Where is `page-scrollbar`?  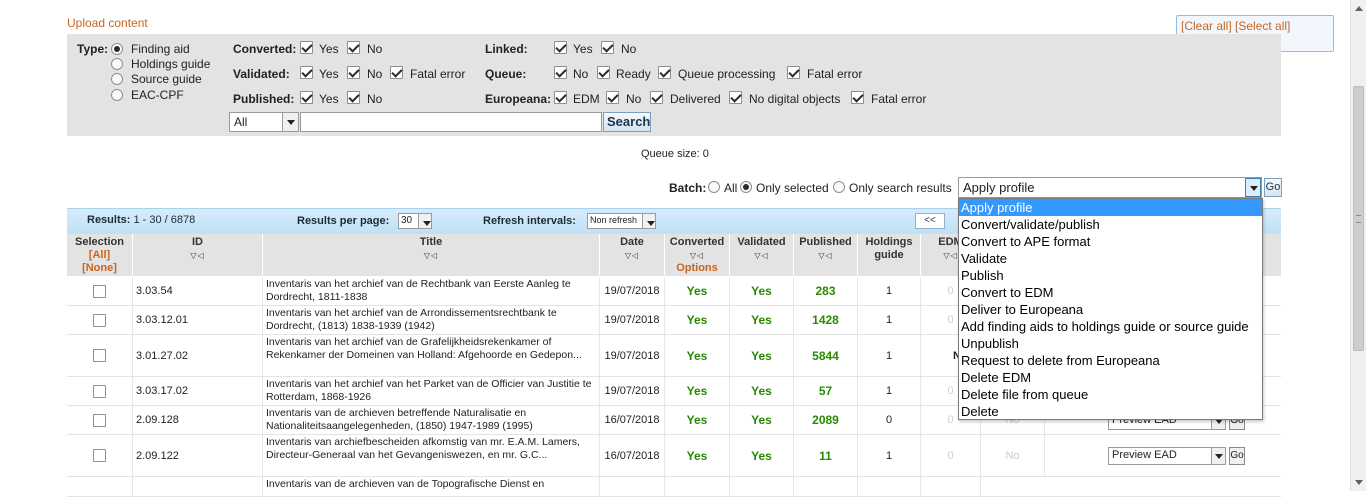
page-scrollbar is located at coordinates (1358, 245).